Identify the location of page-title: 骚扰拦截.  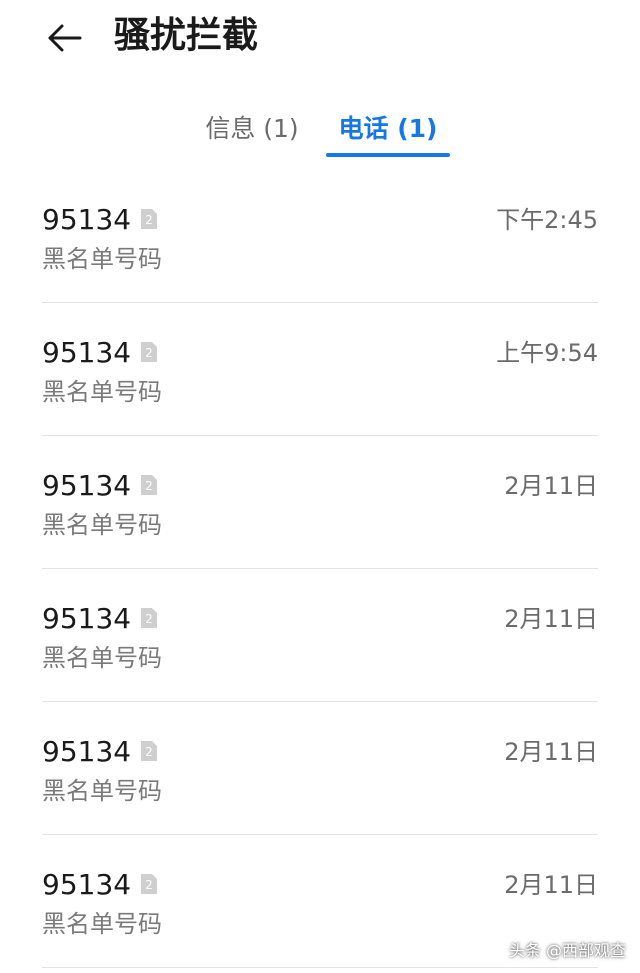
(186, 35).